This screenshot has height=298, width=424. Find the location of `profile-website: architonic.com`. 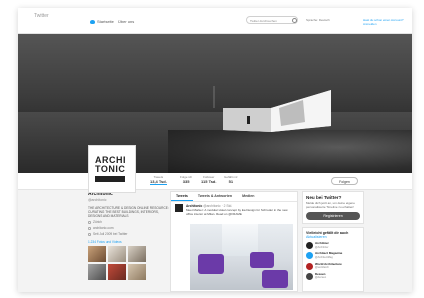

profile-website: architonic.com is located at coordinates (129, 228).